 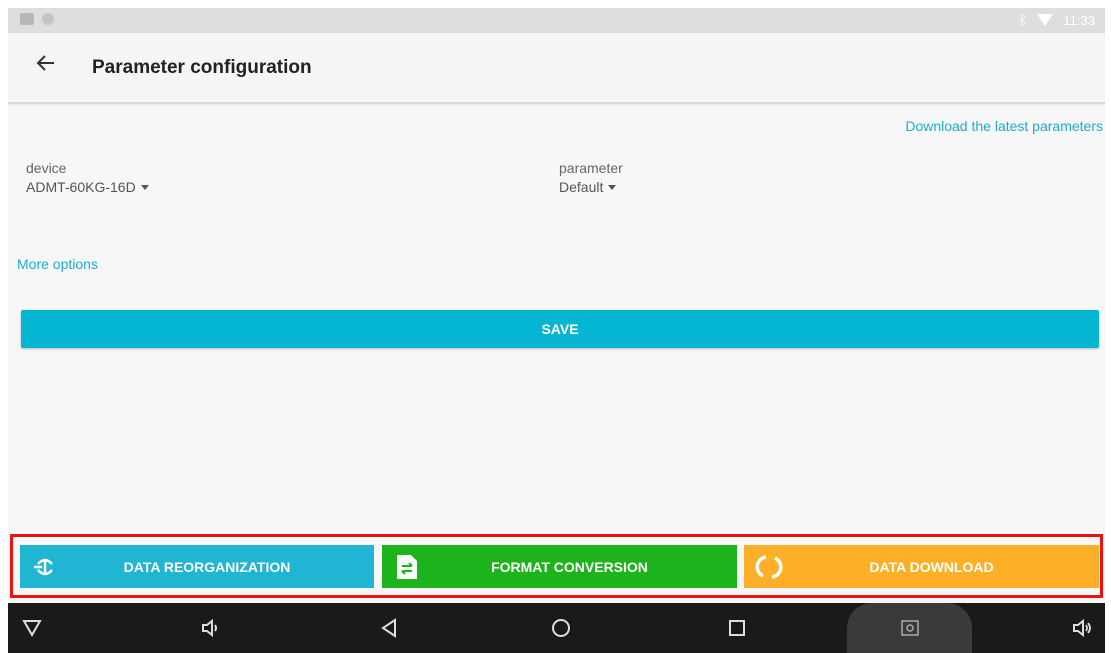 I want to click on data-reorganization-label: DATA REORGANIZATION, so click(x=207, y=566).